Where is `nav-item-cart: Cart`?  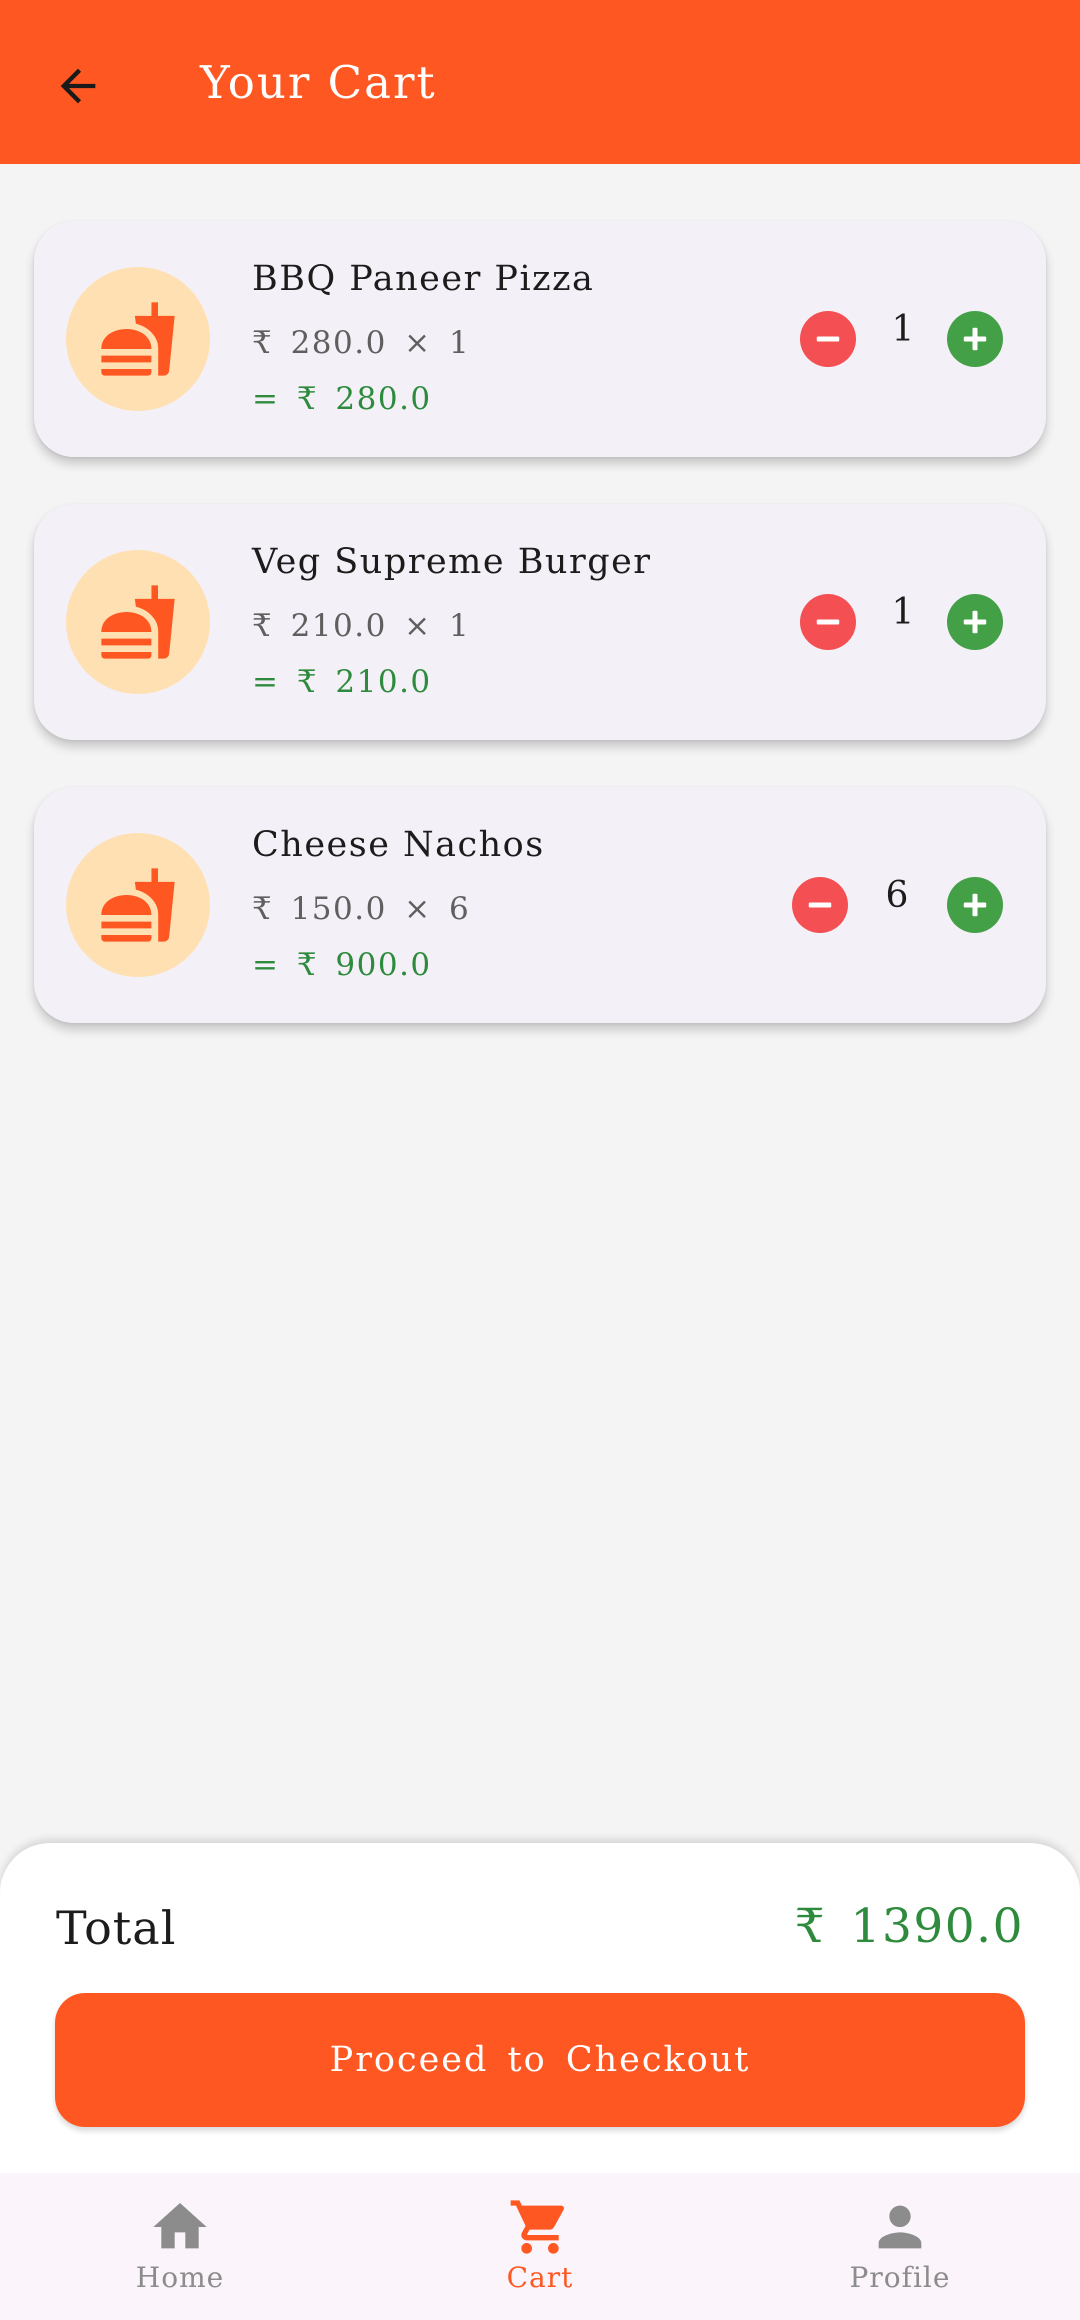 nav-item-cart: Cart is located at coordinates (540, 2246).